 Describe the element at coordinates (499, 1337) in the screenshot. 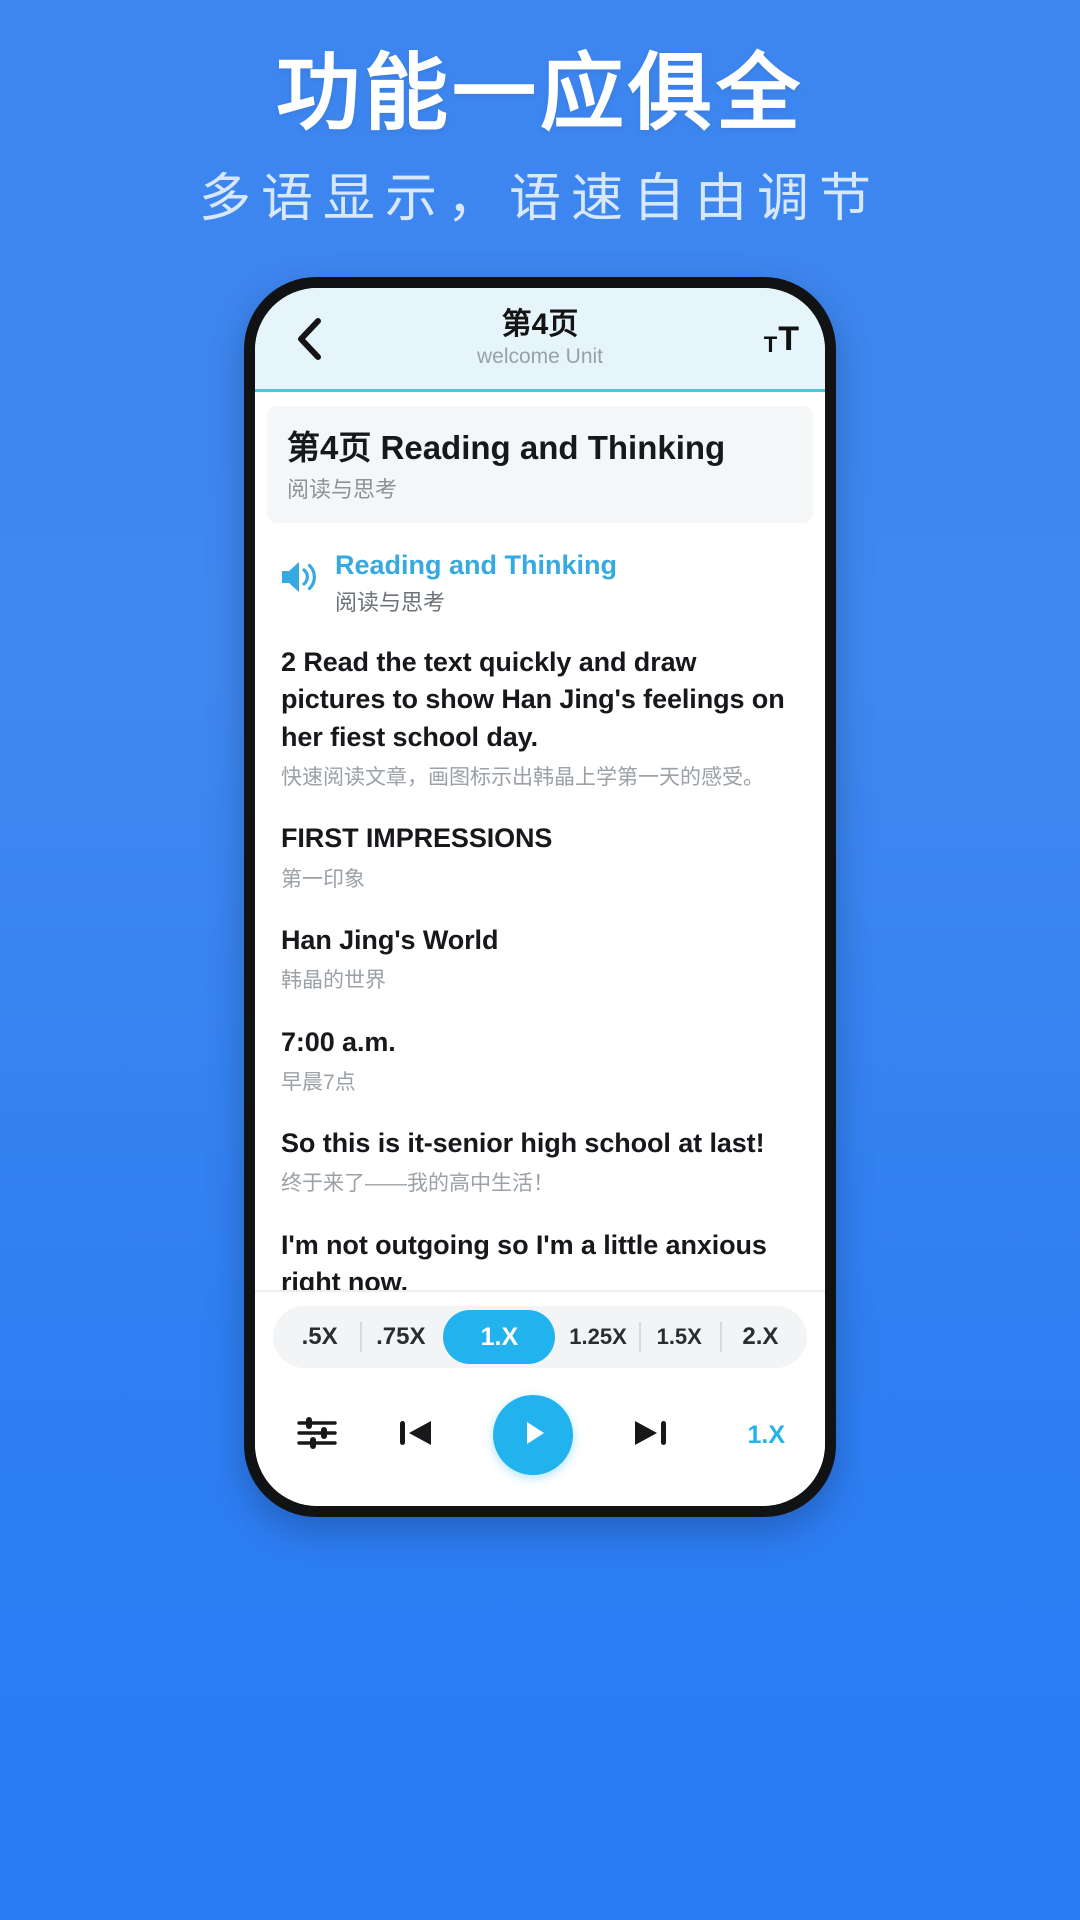

I see `speed-option-1x-selected: 1.X` at that location.